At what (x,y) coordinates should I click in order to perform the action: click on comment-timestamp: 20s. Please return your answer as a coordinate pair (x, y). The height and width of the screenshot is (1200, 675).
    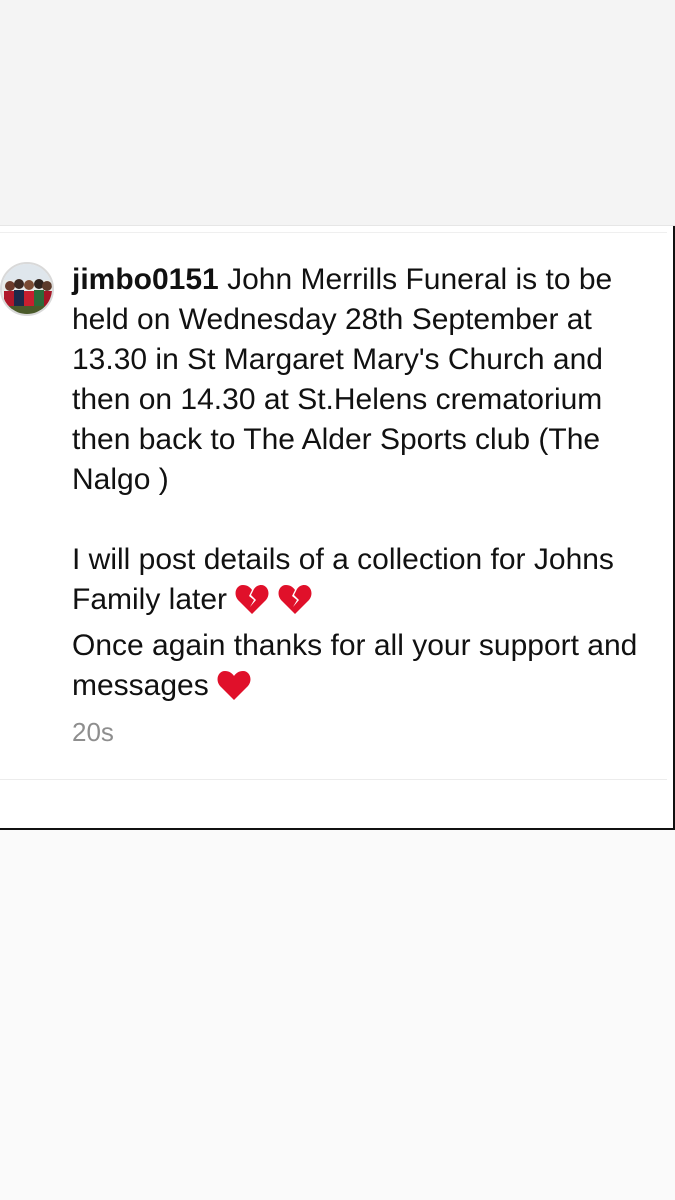
    Looking at the image, I should click on (93, 732).